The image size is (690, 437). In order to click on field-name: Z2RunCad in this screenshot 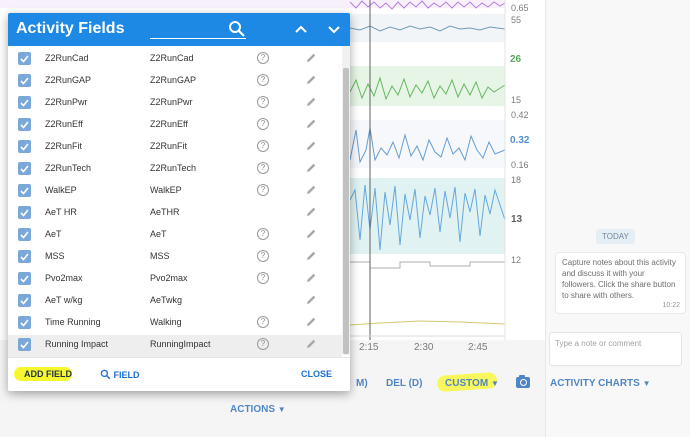, I will do `click(67, 58)`.